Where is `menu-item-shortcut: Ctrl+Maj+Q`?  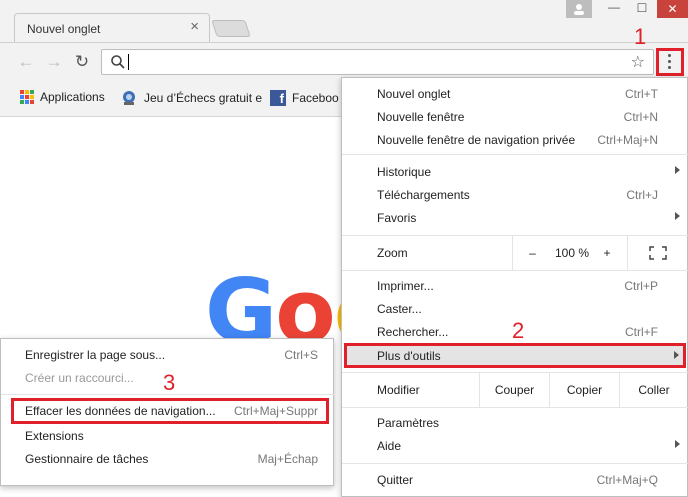 menu-item-shortcut: Ctrl+Maj+Q is located at coordinates (627, 480).